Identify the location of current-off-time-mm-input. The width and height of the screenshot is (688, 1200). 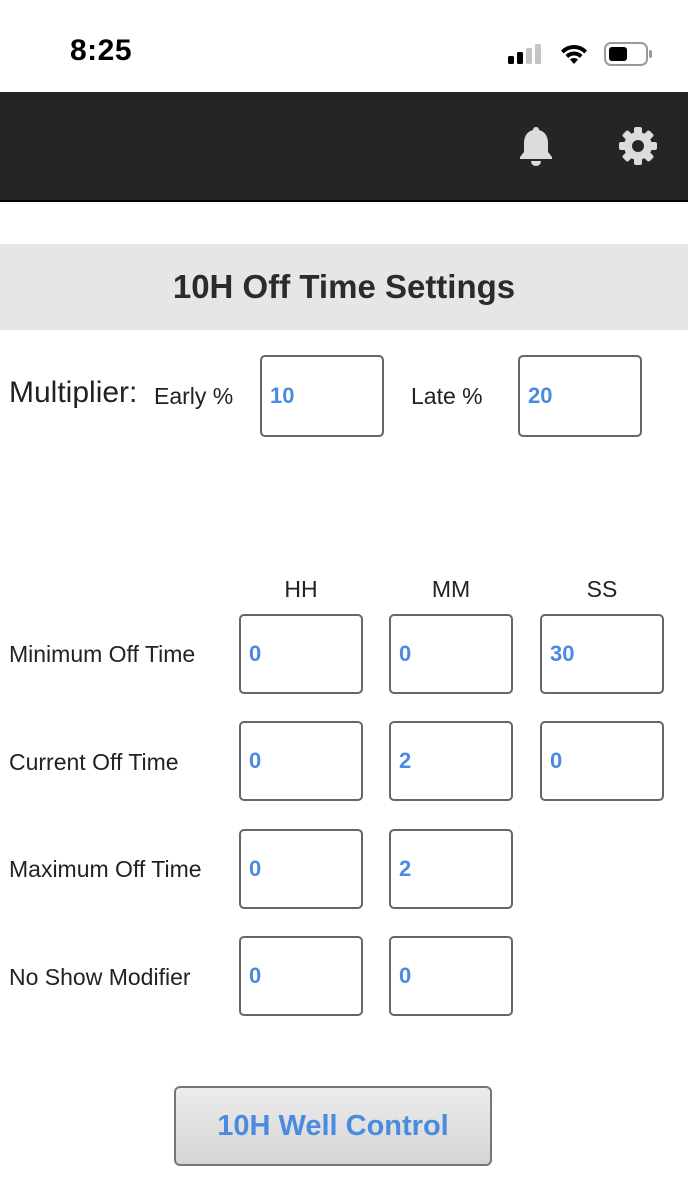
(451, 761).